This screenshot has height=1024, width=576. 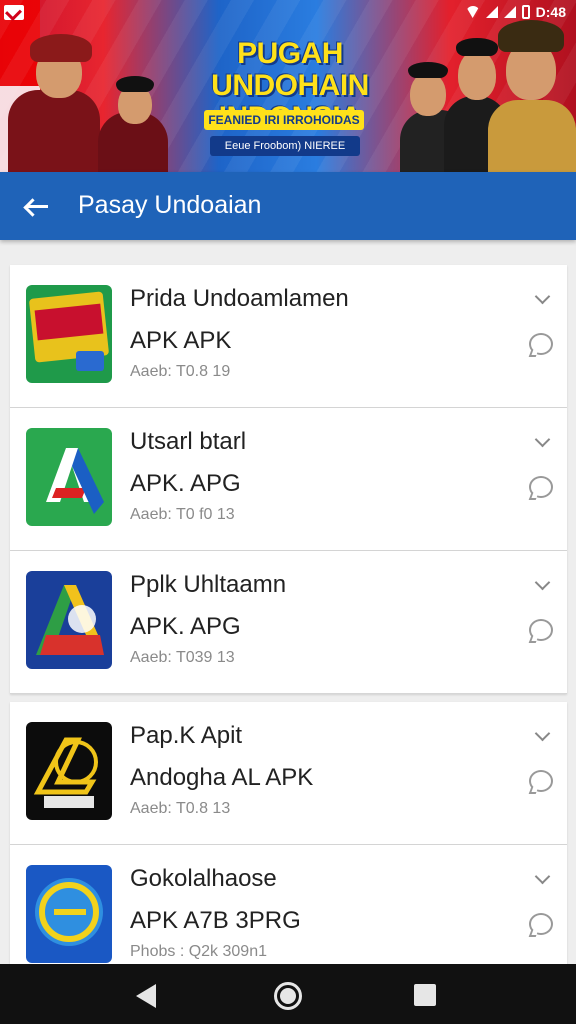 What do you see at coordinates (203, 878) in the screenshot?
I see `app-name: Gokolalhaose` at bounding box center [203, 878].